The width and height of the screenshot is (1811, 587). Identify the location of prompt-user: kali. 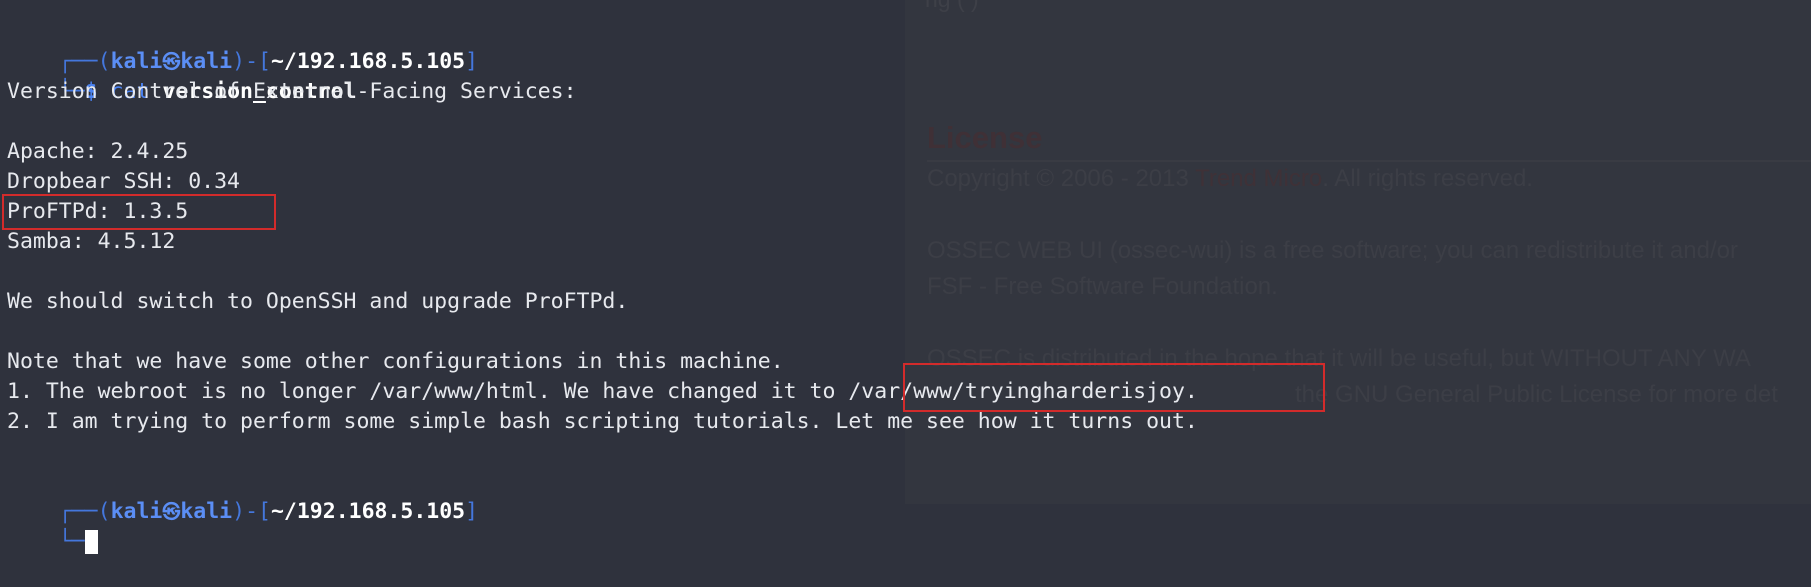
(136, 511).